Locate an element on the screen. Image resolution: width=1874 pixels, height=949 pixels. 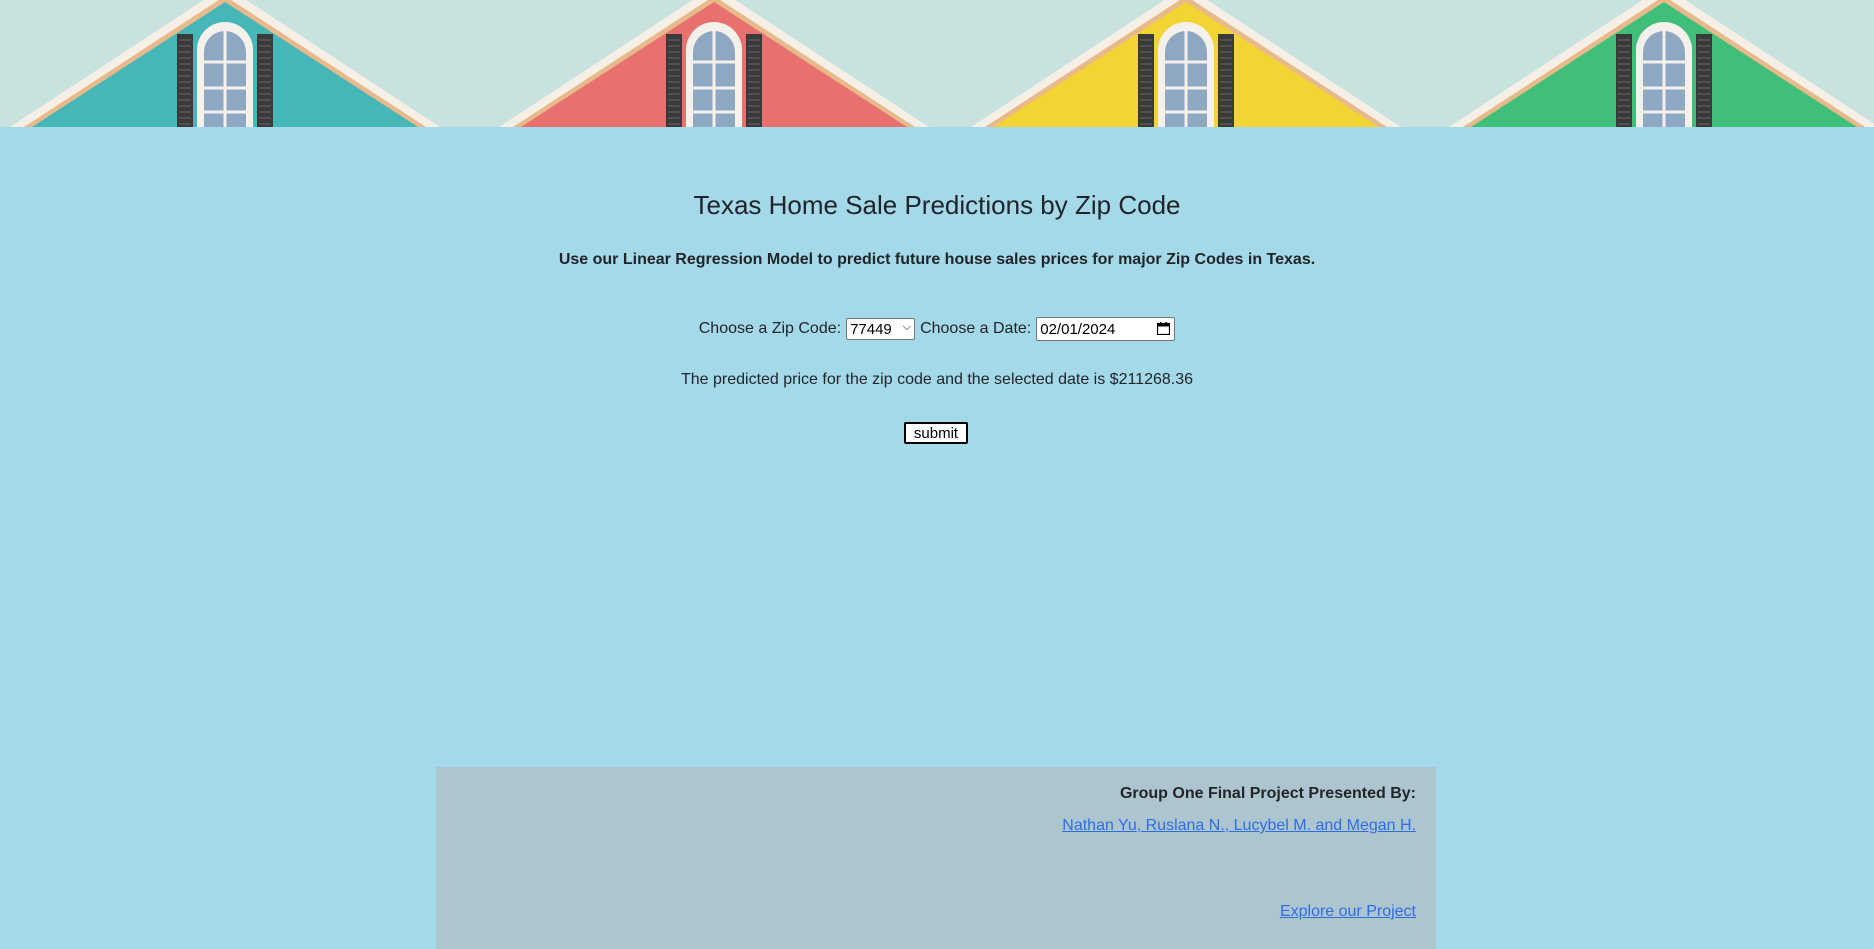
team-member-link-megan: Megan H. is located at coordinates (1381, 825).